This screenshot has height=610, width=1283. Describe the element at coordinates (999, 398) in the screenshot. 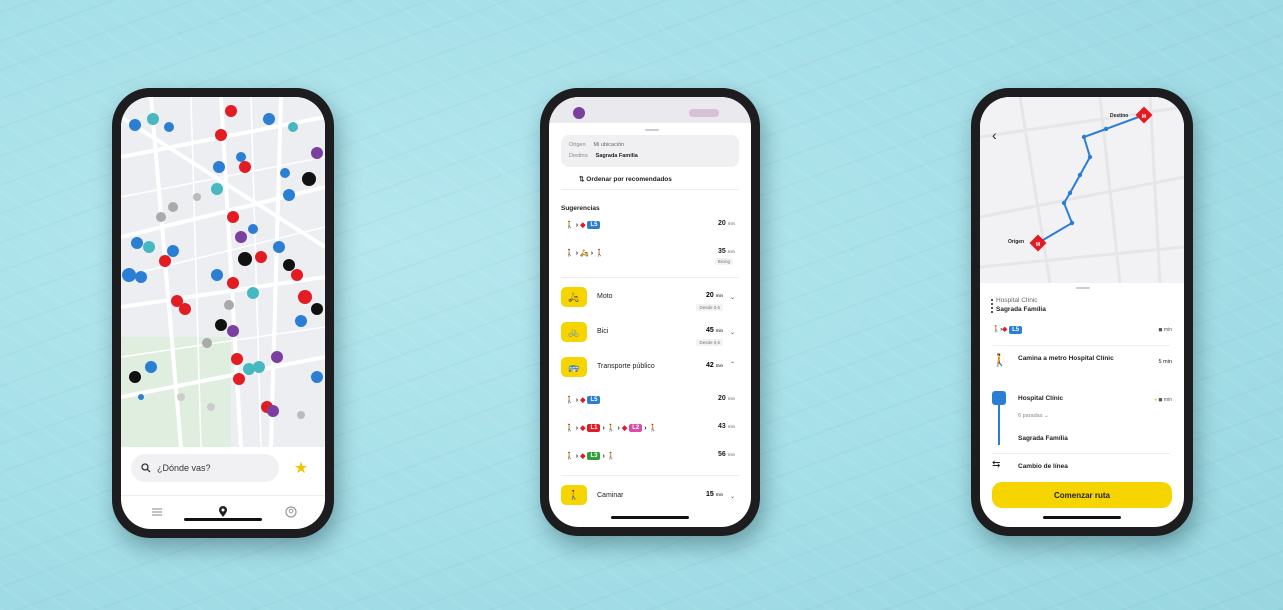

I see `metro-line-icon` at that location.